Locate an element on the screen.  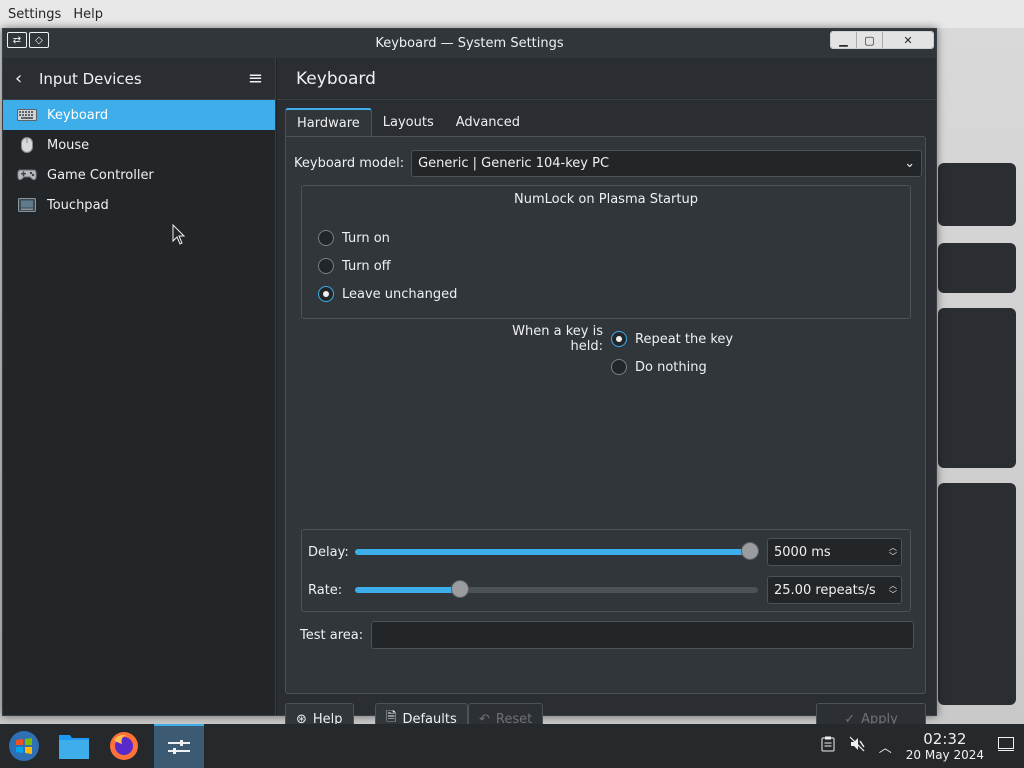
touchpad-icon is located at coordinates (27, 205).